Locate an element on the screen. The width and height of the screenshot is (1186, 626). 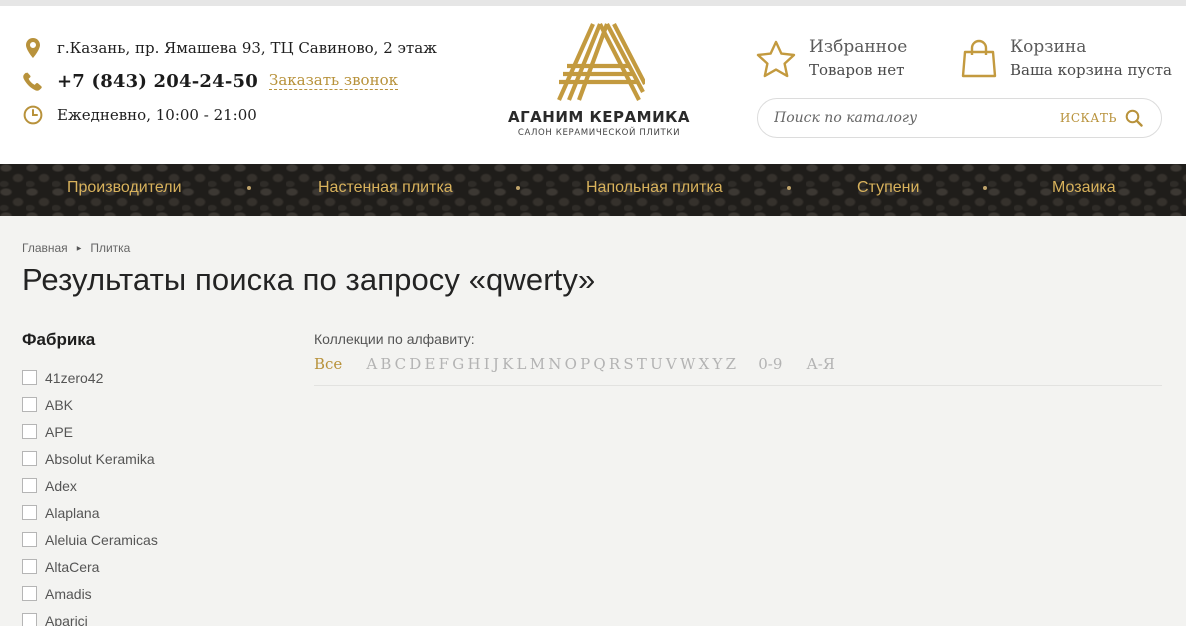
phone-number: +7 (843) 204-24-50 is located at coordinates (157, 81).